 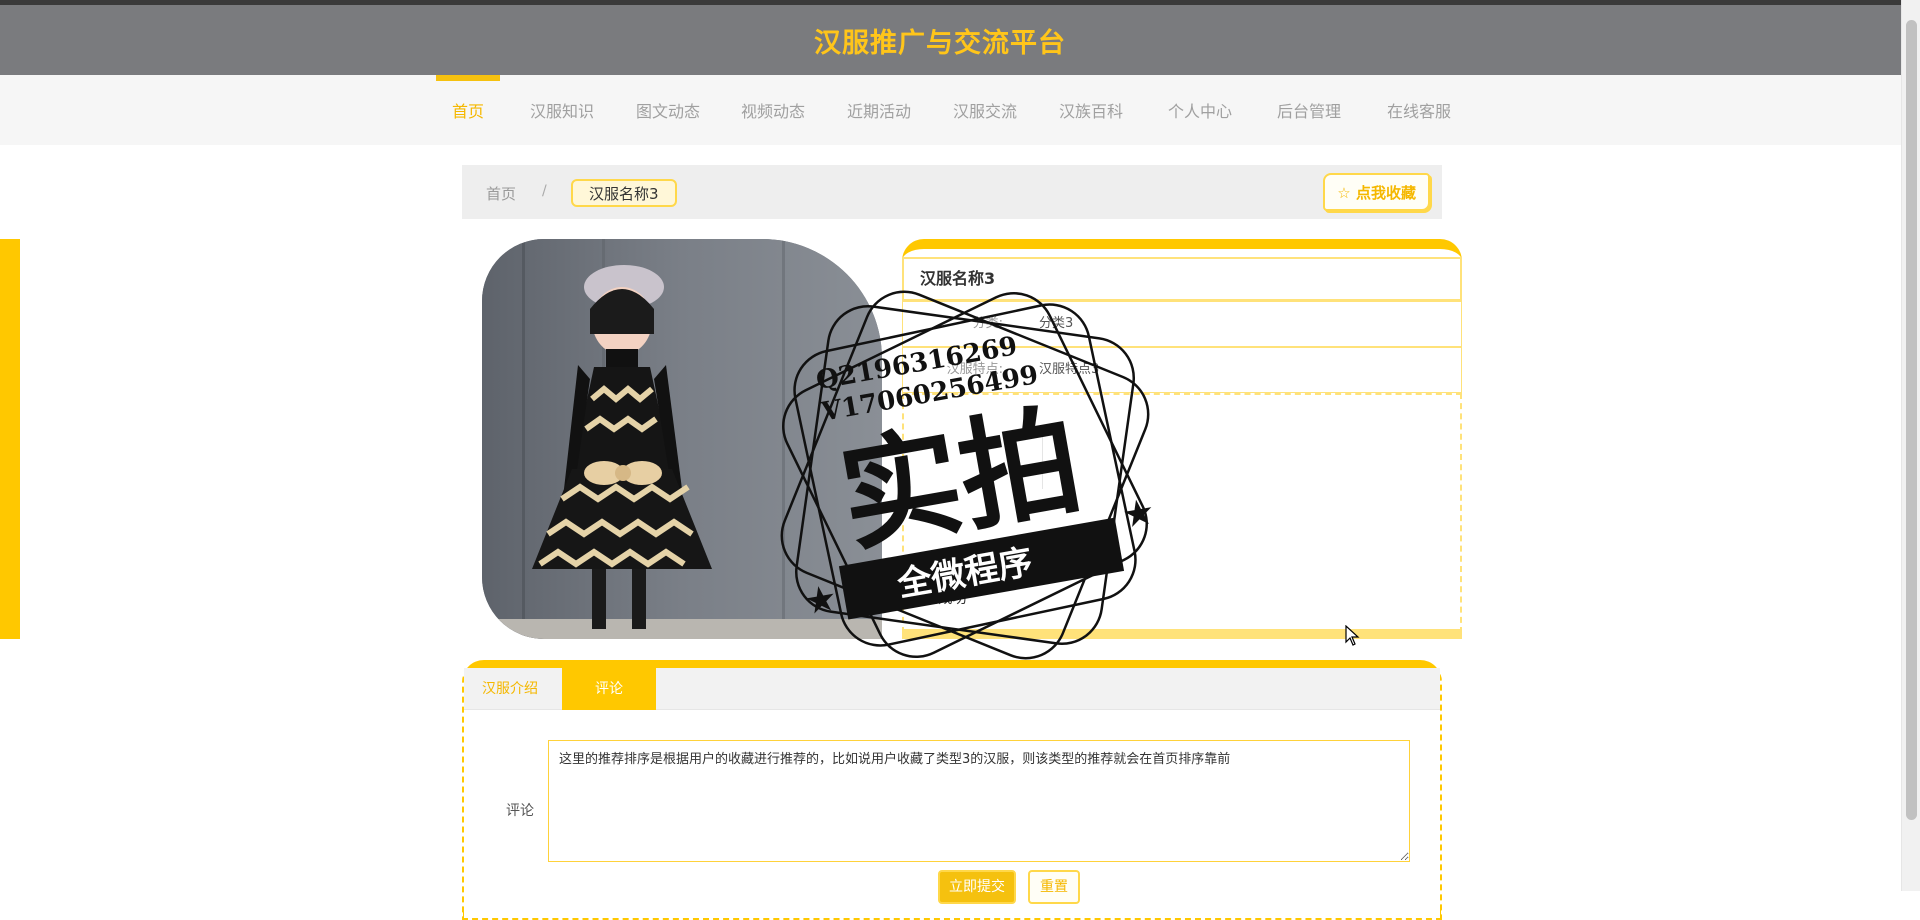 I want to click on nav-item-personal-center: 个人中心, so click(x=1200, y=110).